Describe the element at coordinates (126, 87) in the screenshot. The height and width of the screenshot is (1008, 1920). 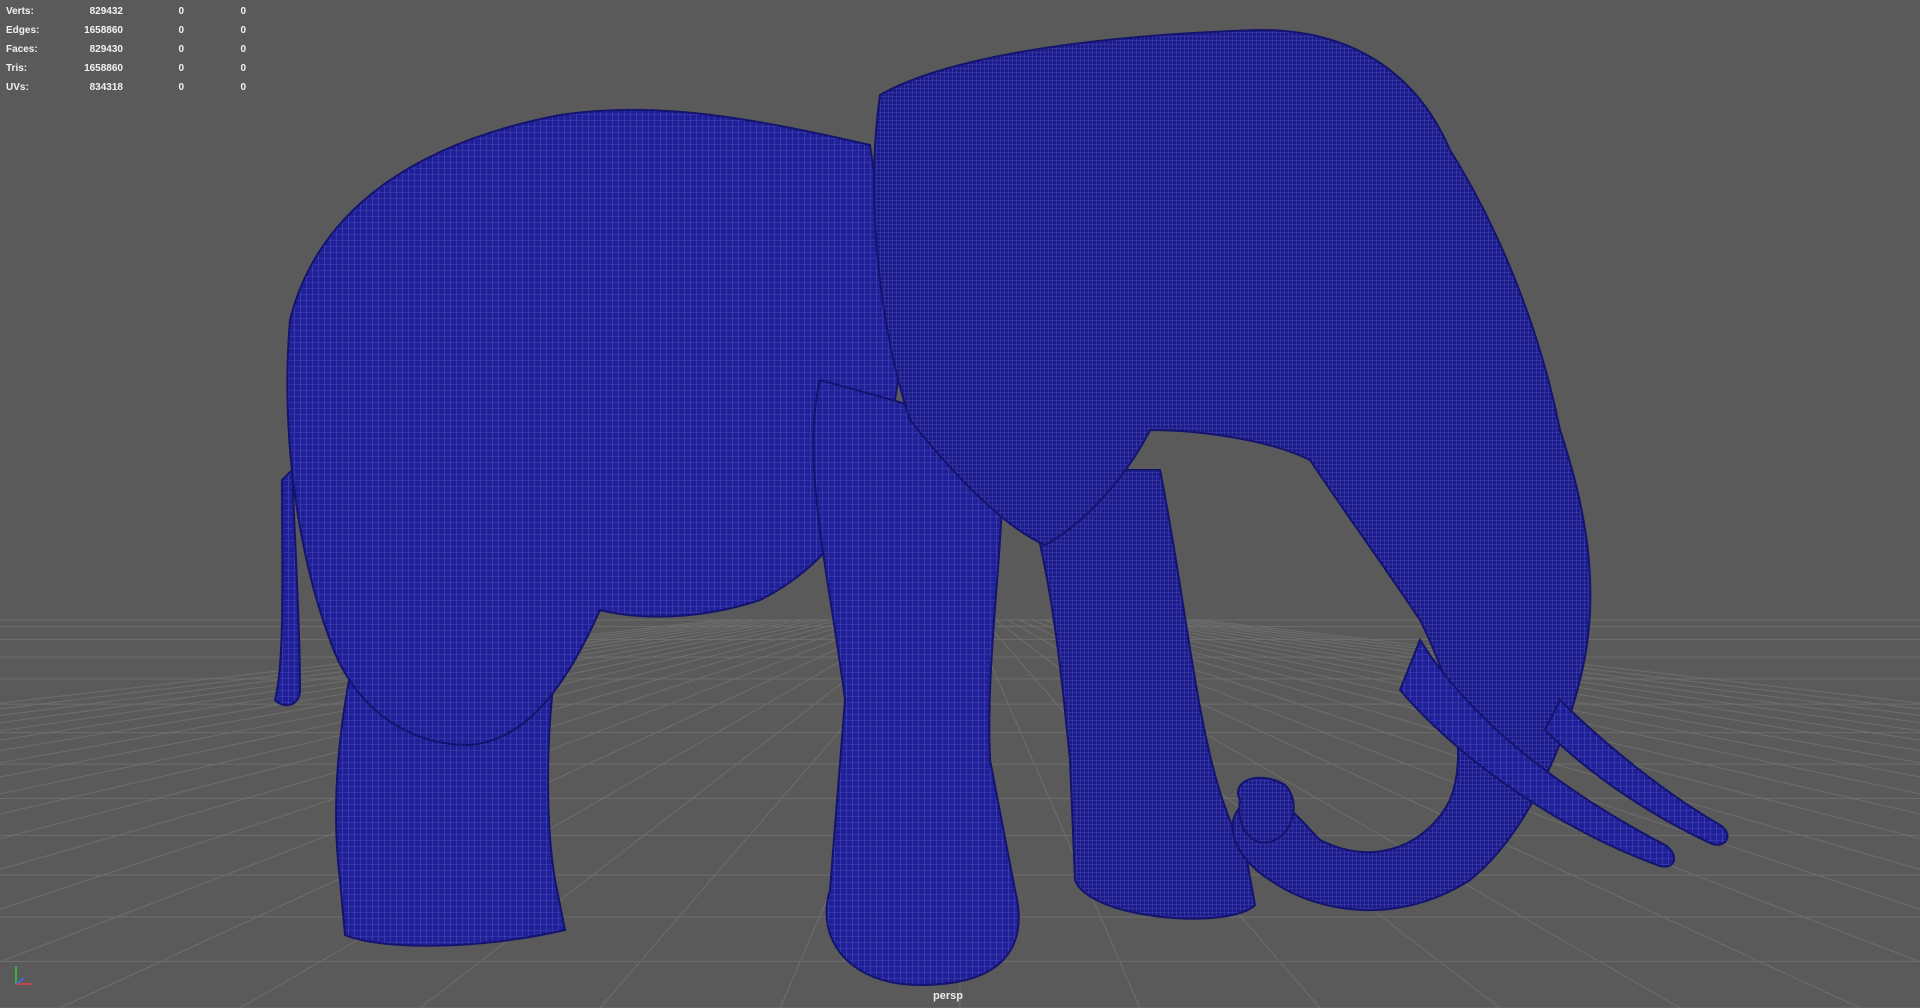
I see `hud-row: UVs: 834318 0 0` at that location.